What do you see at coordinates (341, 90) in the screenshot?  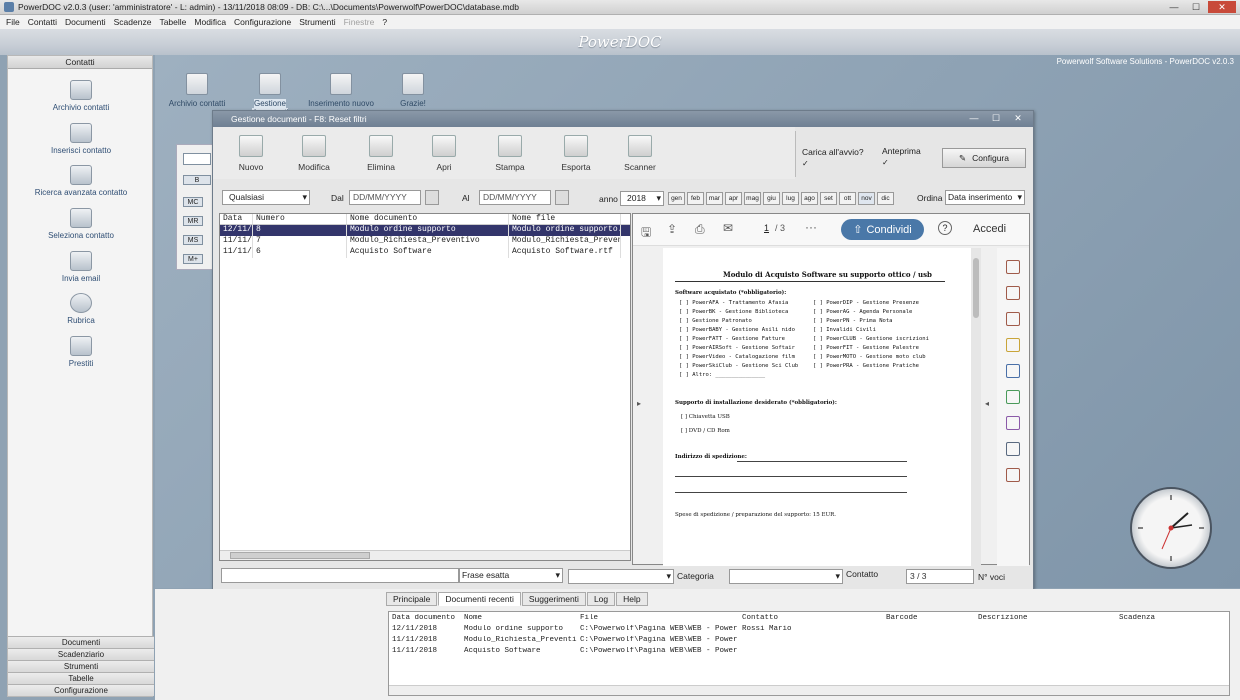 I see `shortcut-inserimento-nuovo: Inserimento nuovo` at bounding box center [341, 90].